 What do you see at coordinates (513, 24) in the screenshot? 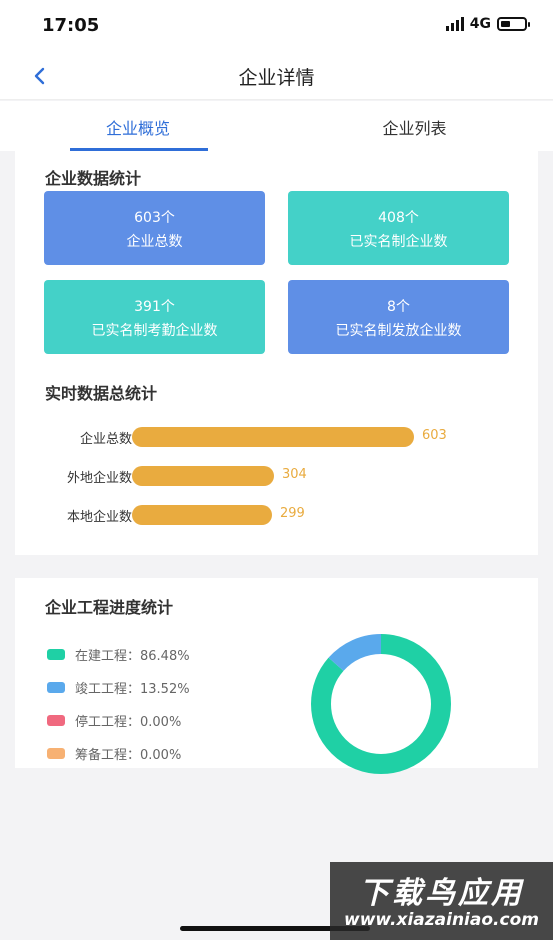
I see `battery-icon` at bounding box center [513, 24].